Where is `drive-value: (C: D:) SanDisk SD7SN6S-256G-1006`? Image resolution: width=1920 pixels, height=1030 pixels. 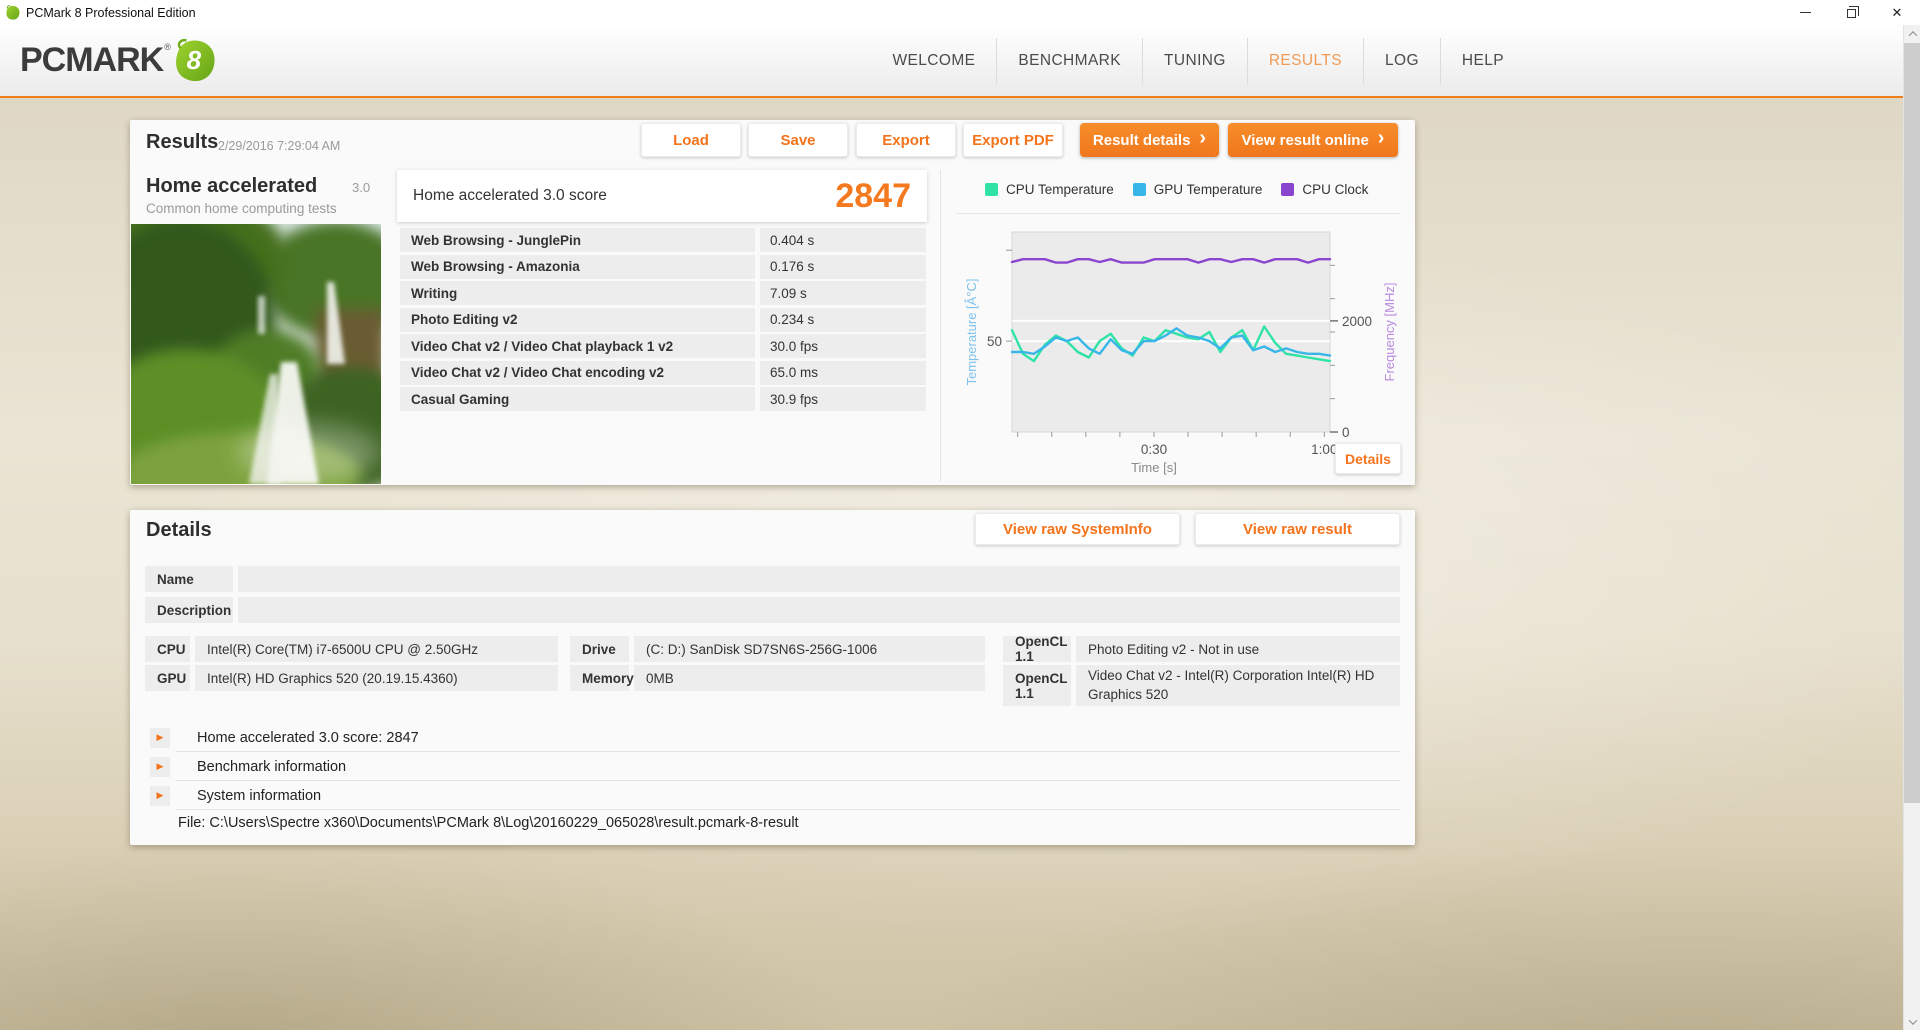
drive-value: (C: D:) SanDisk SD7SN6S-256G-1006 is located at coordinates (809, 649).